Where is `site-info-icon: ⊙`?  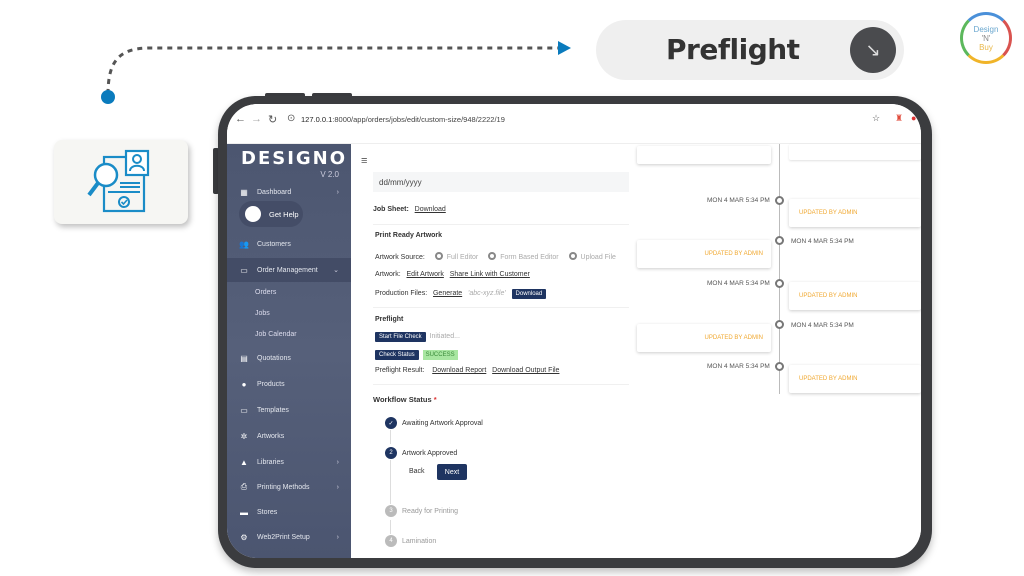
site-info-icon: ⊙ is located at coordinates (291, 118).